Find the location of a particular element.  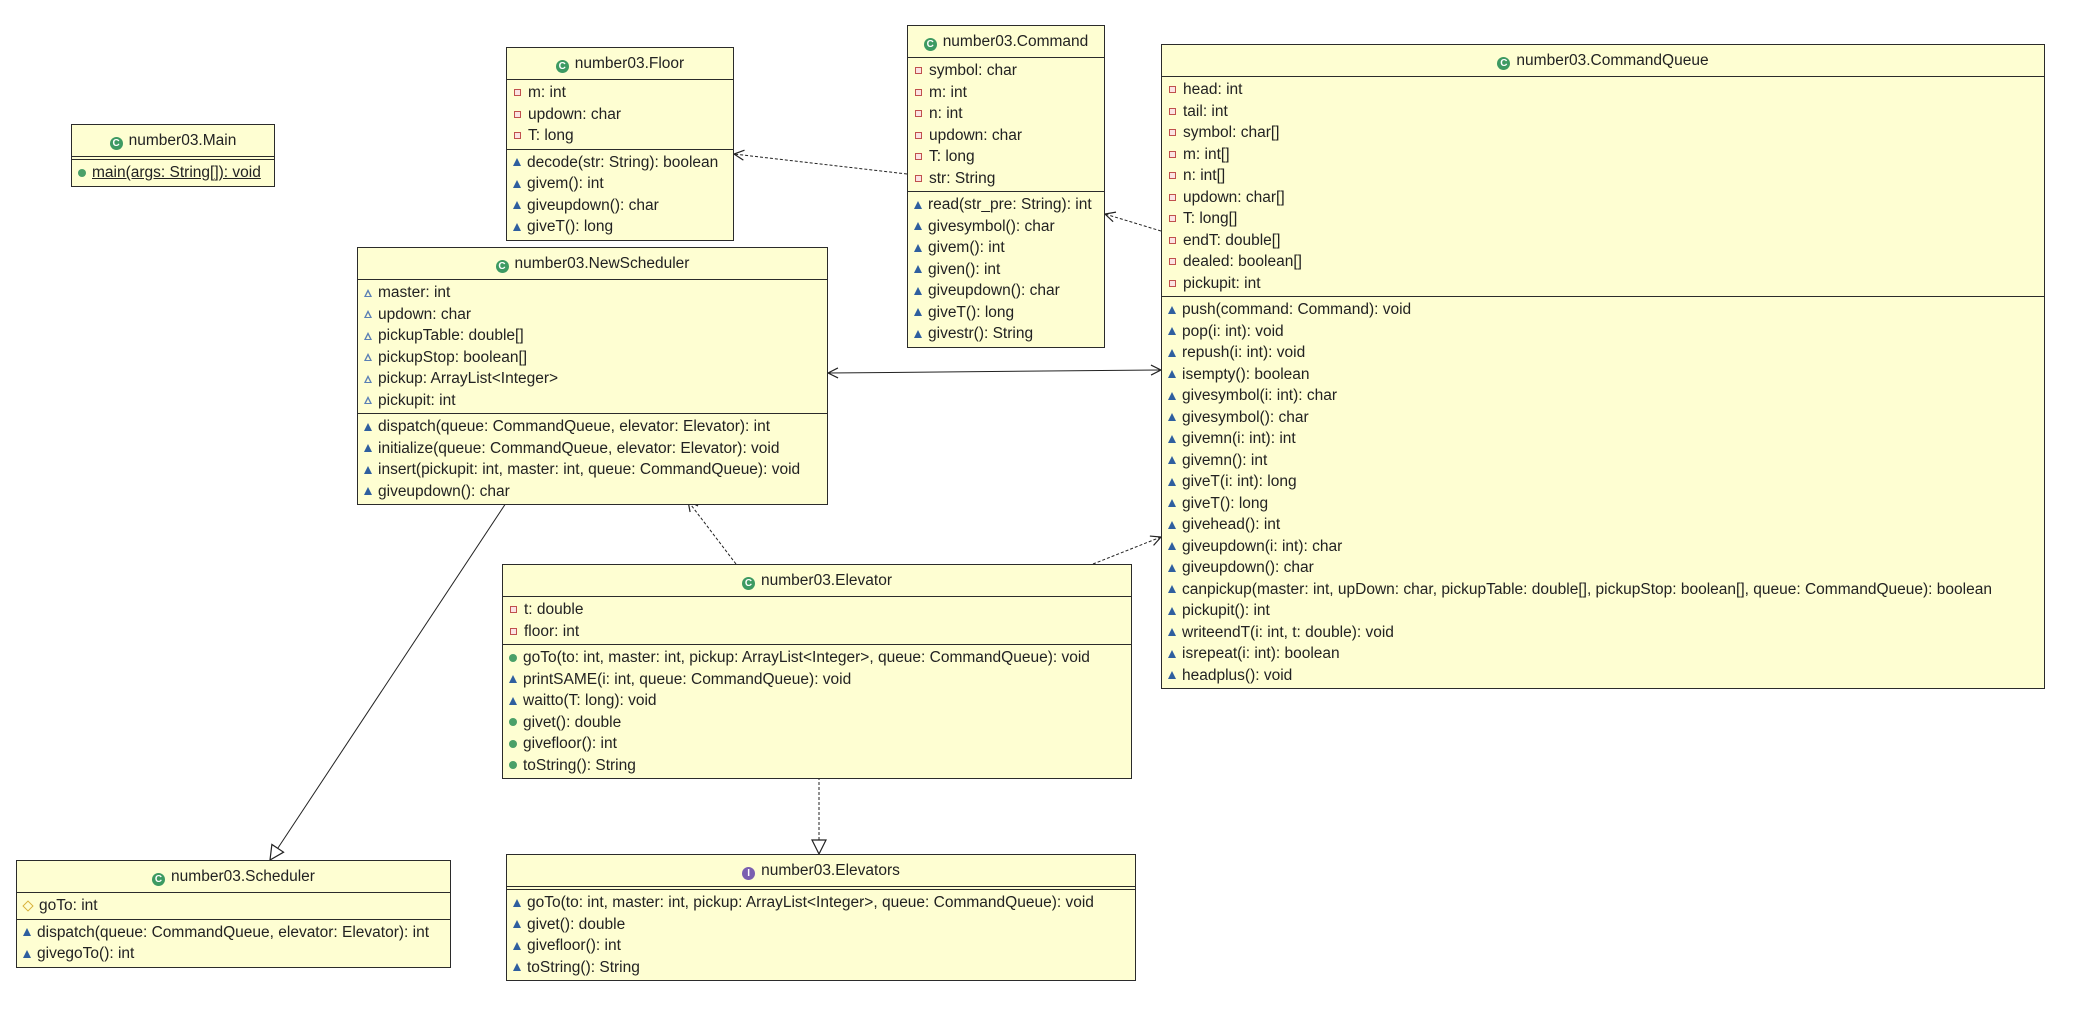

class-main: Cnumber03.Main main(args: String[]): void is located at coordinates (173, 155).